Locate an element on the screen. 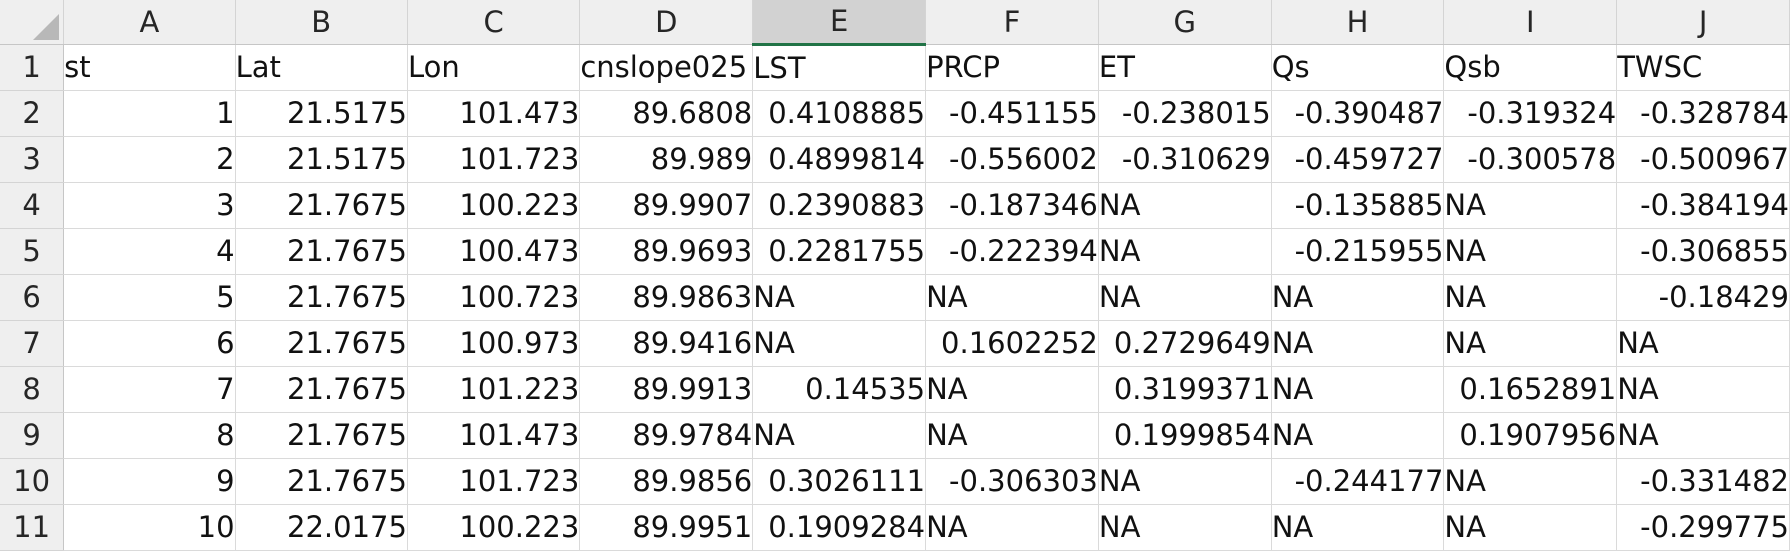  cell-b5: 21.7675 is located at coordinates (321, 251).